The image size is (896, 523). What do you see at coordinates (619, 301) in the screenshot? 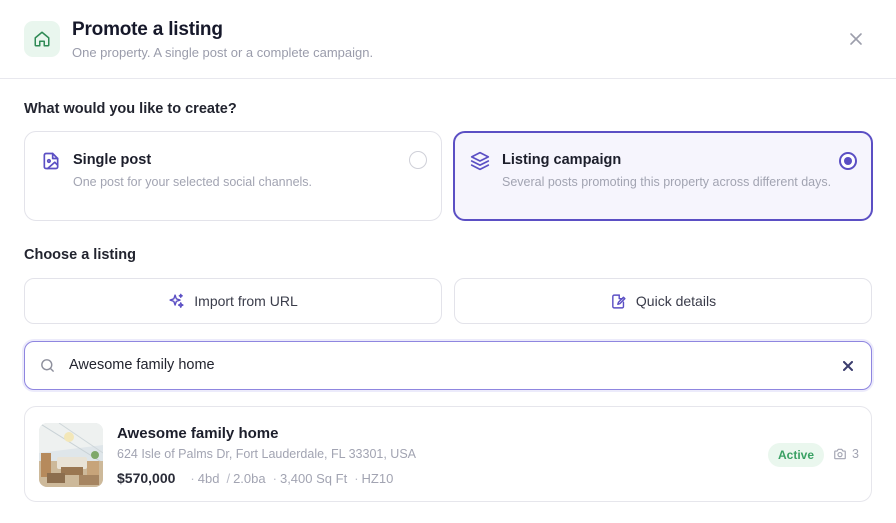
I see `edit-document-icon` at bounding box center [619, 301].